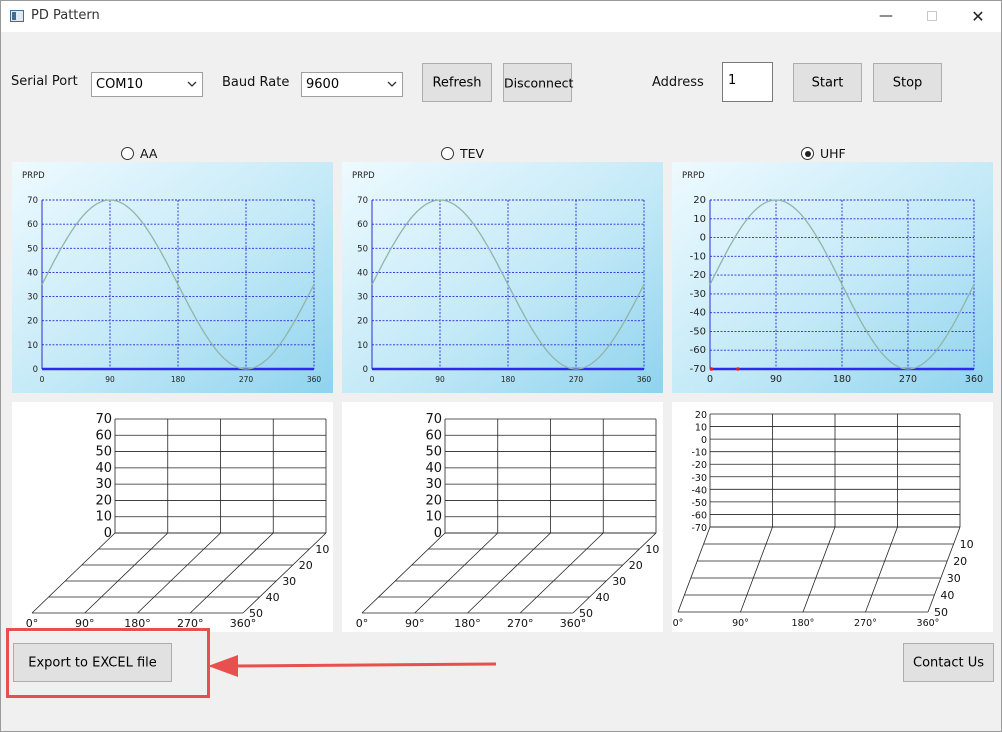 This screenshot has width=1002, height=732. Describe the element at coordinates (699, 478) in the screenshot. I see `z-tick-label: -30` at that location.